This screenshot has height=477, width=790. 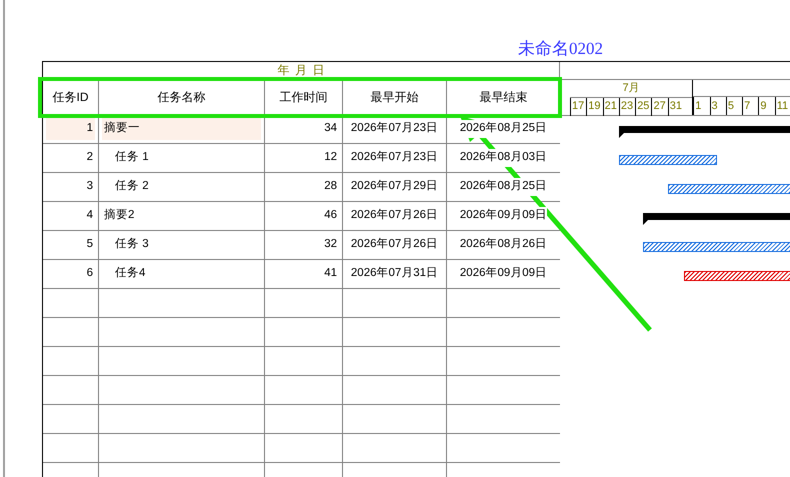 I want to click on day-label: 5, so click(x=734, y=106).